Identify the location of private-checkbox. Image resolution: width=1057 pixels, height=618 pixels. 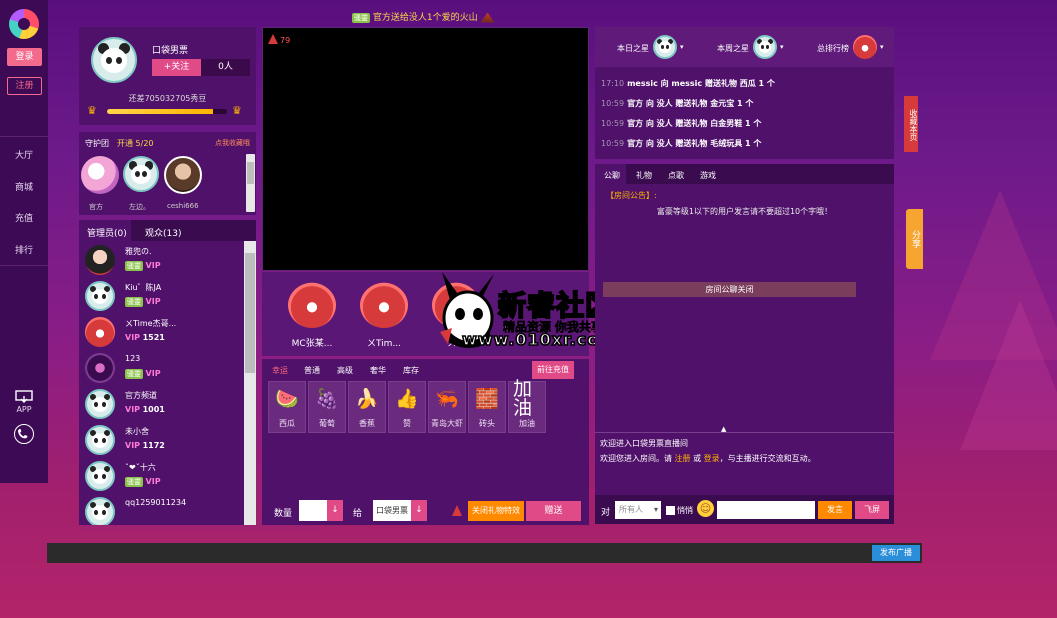
(670, 510).